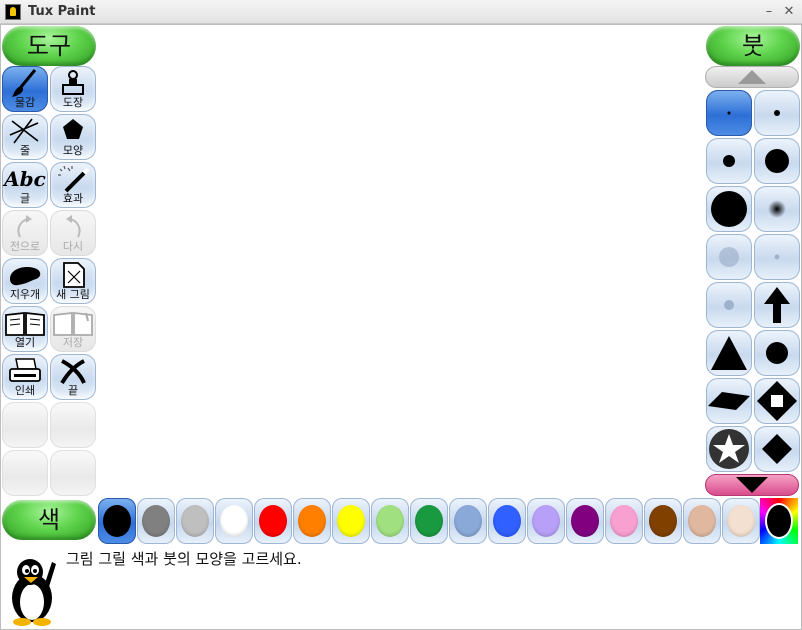 Image resolution: width=802 pixels, height=630 pixels. I want to click on color-swatch-yellow, so click(351, 521).